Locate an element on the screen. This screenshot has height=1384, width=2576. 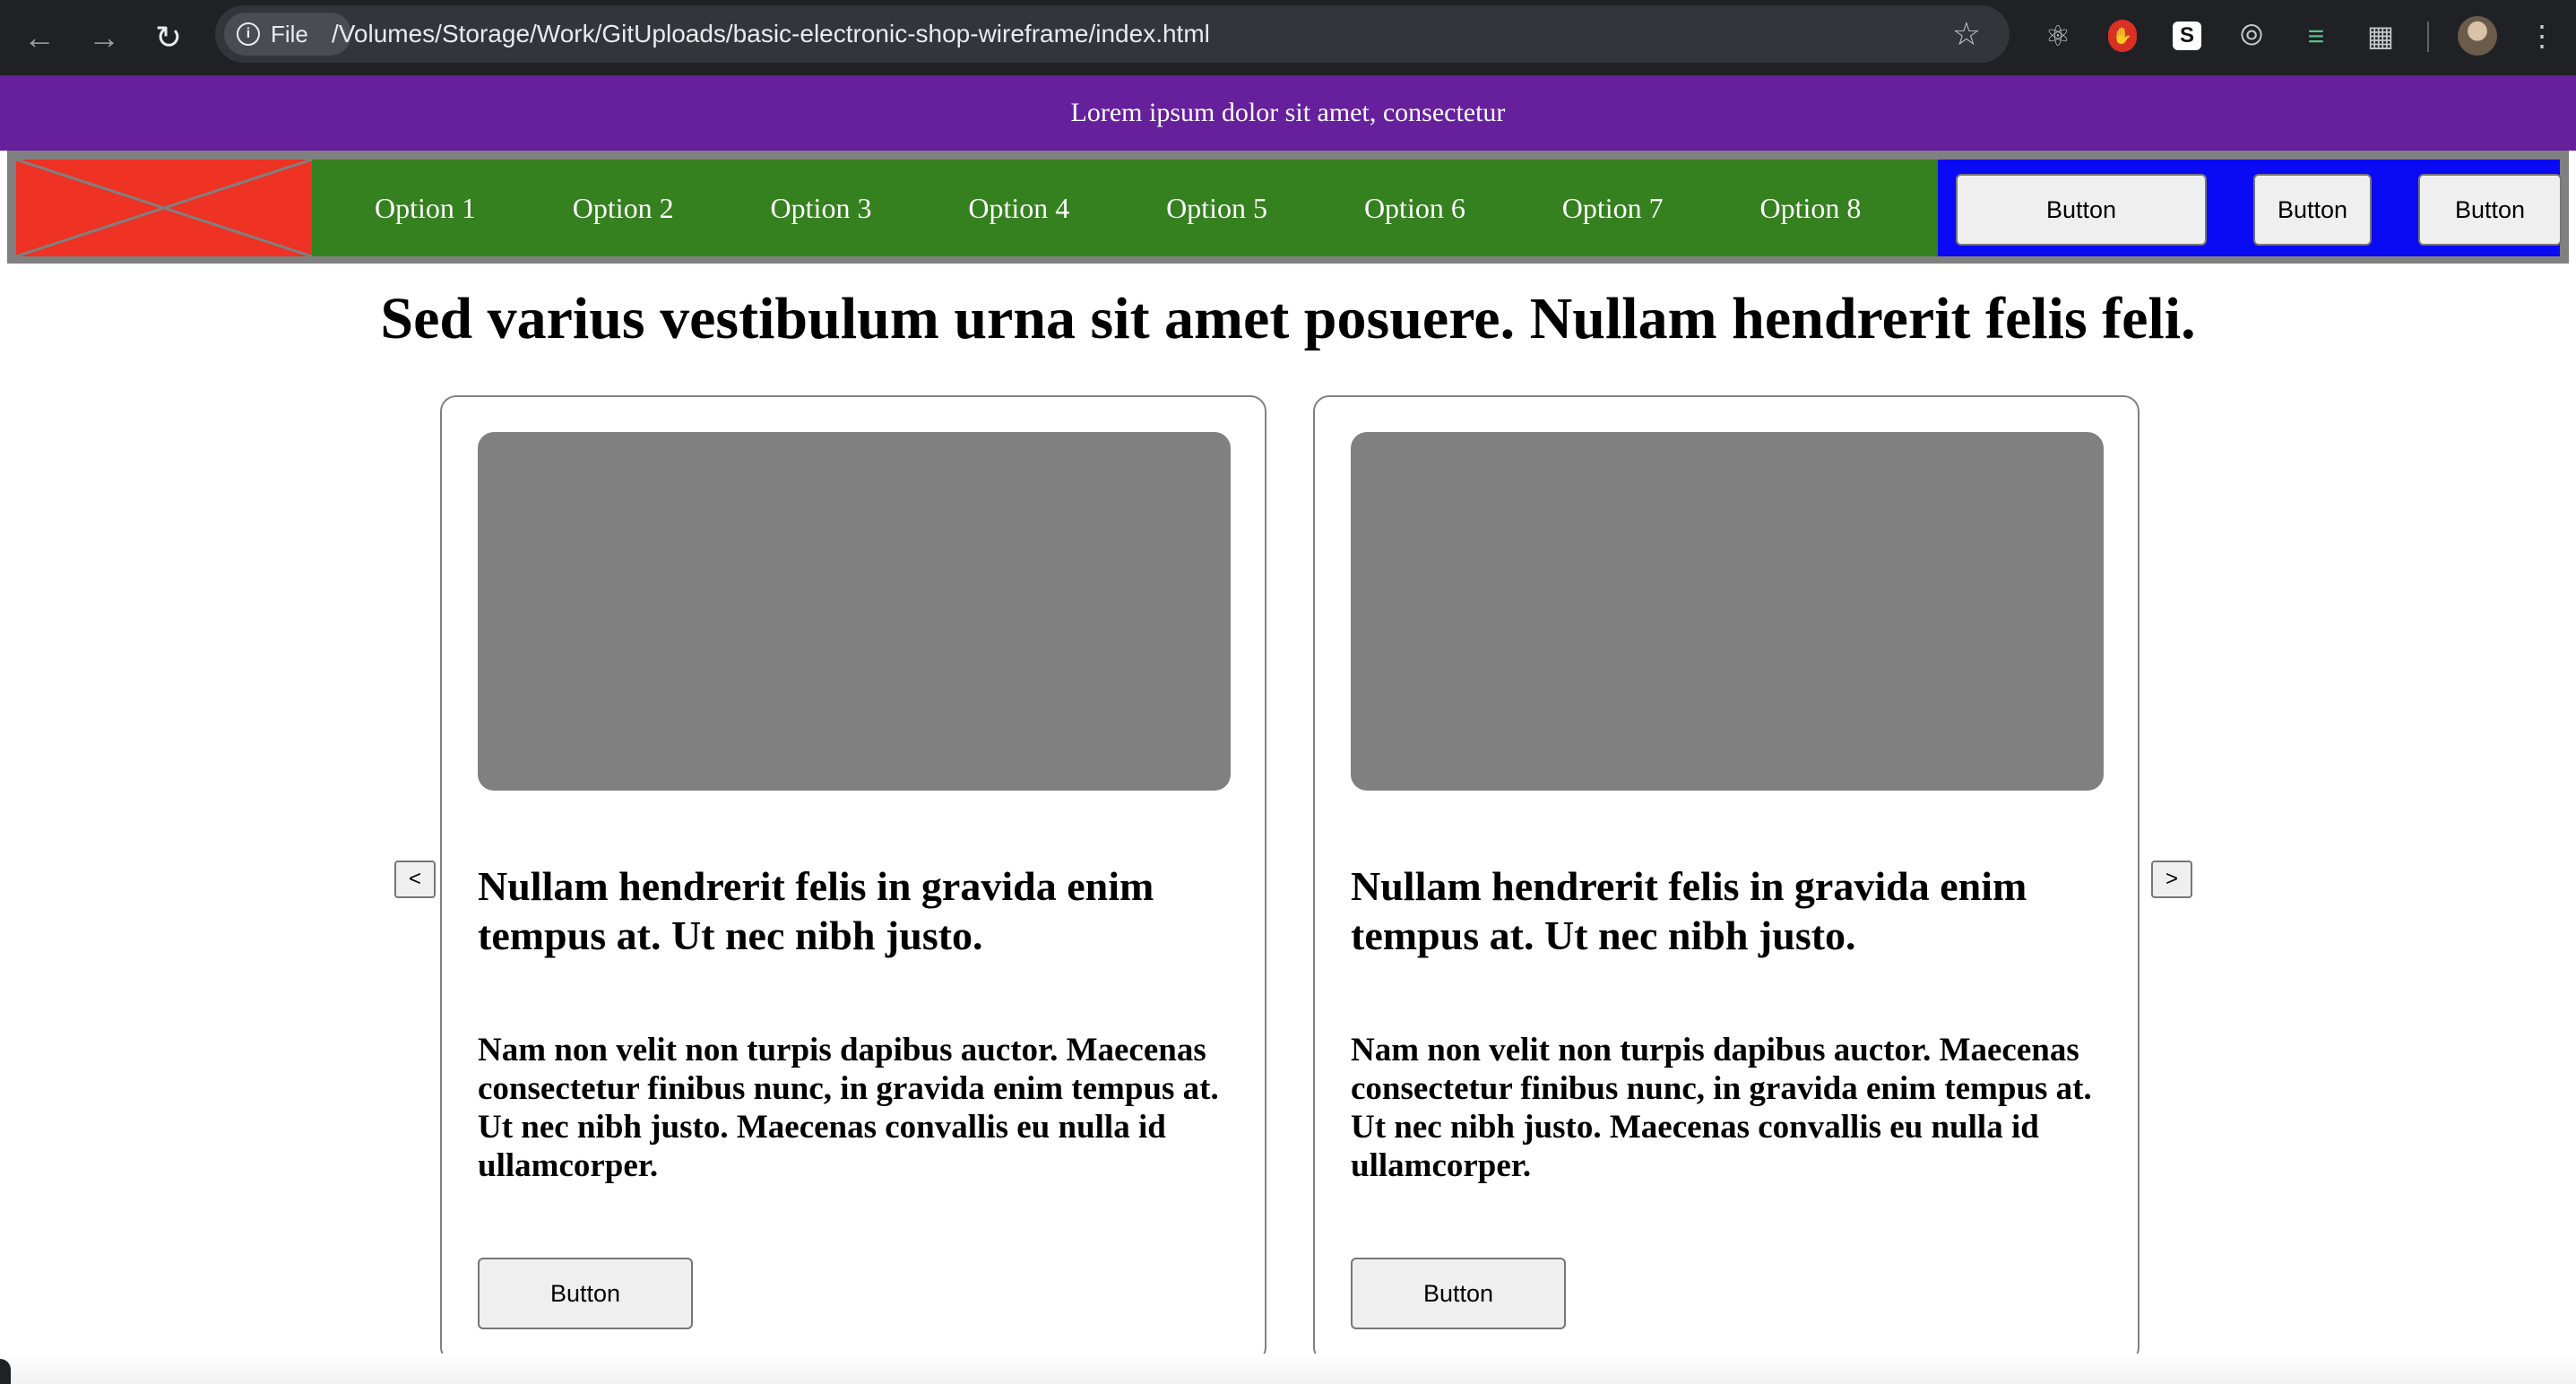
toolbar-separator is located at coordinates (2428, 37).